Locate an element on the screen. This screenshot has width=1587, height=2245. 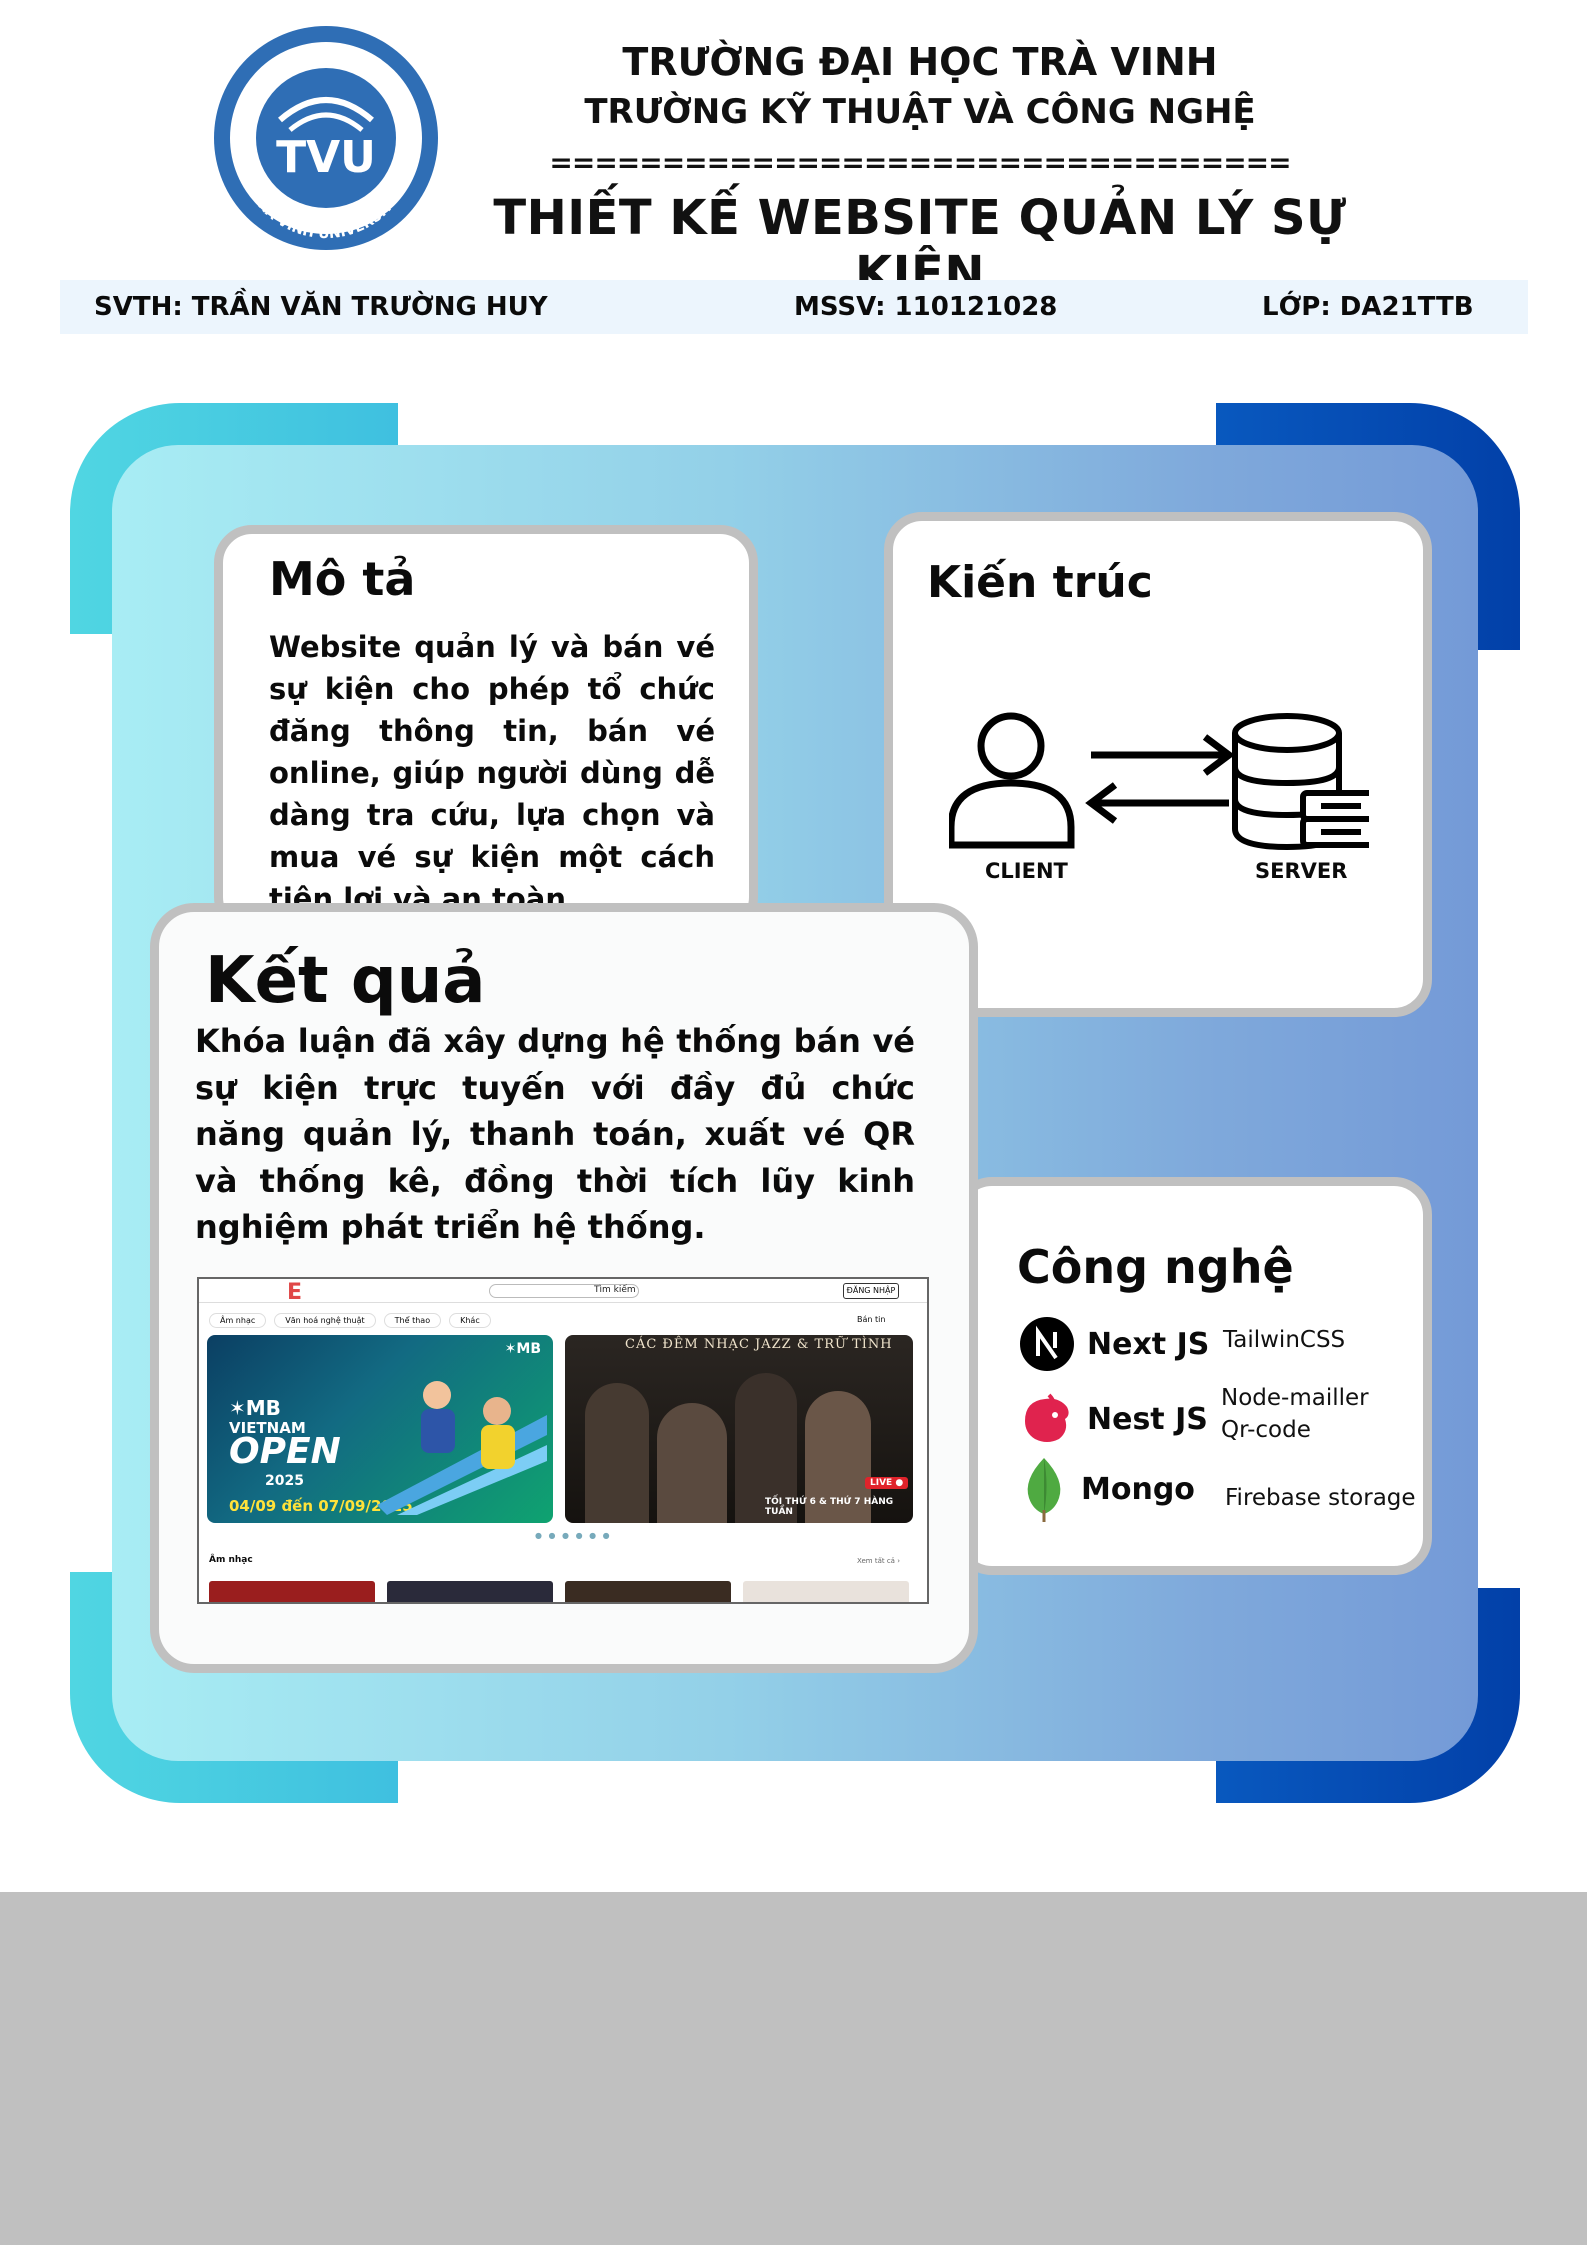
architecture-diagram is located at coordinates (1159, 781).